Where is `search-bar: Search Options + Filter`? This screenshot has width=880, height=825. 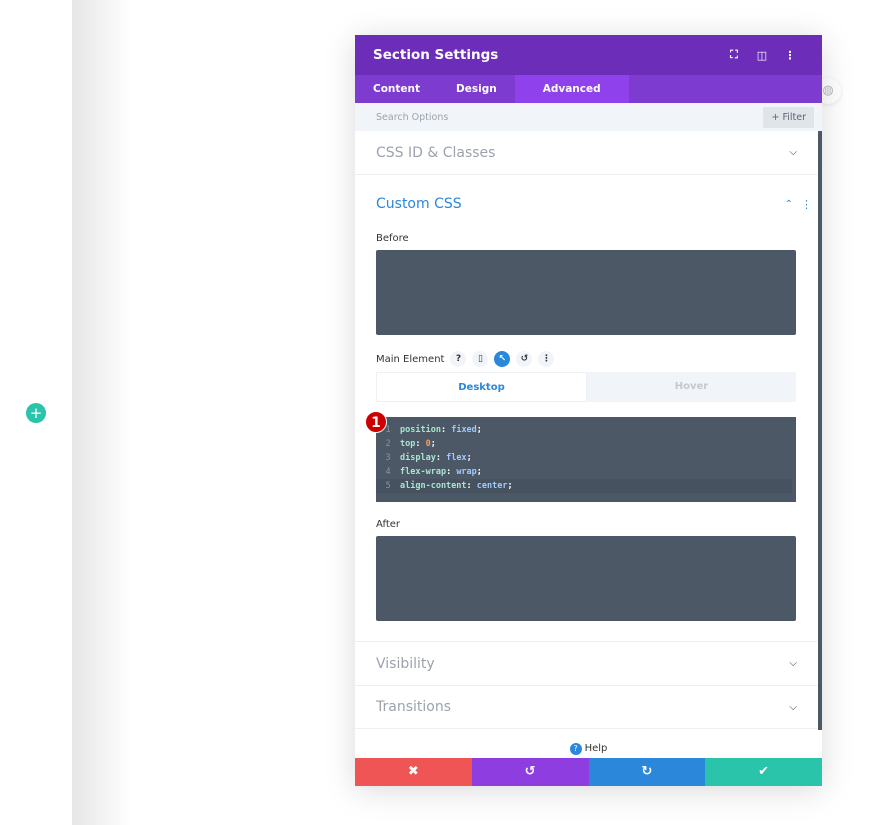 search-bar: Search Options + Filter is located at coordinates (588, 117).